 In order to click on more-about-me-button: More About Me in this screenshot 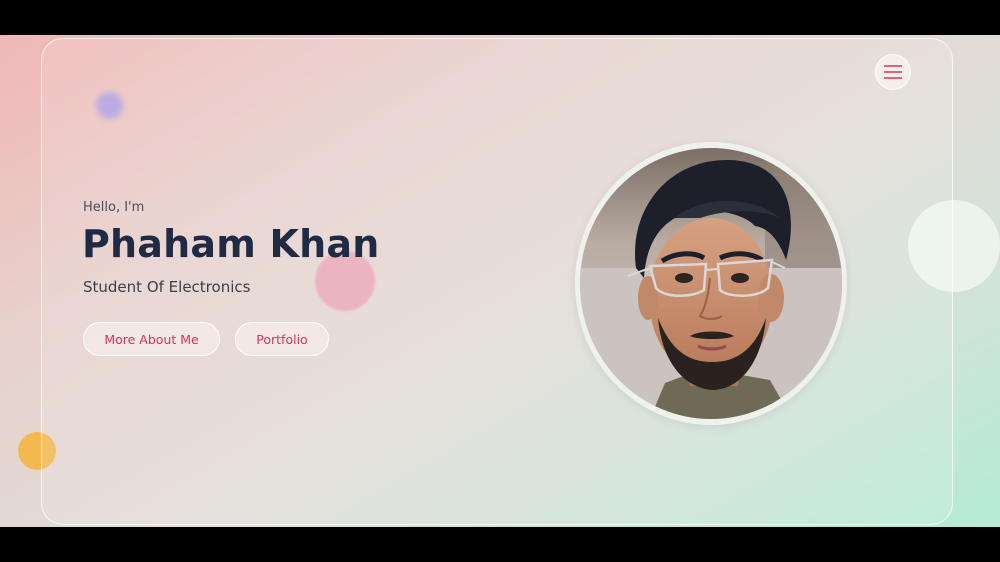, I will do `click(151, 339)`.